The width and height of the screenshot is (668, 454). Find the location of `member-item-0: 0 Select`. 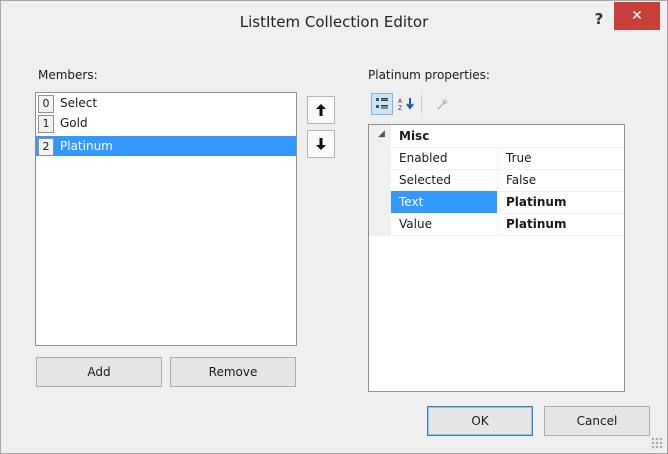

member-item-0: 0 Select is located at coordinates (166, 103).